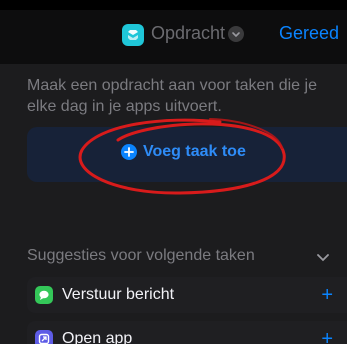  I want to click on suggestions-header: Suggesties voor volgende taken, so click(141, 255).